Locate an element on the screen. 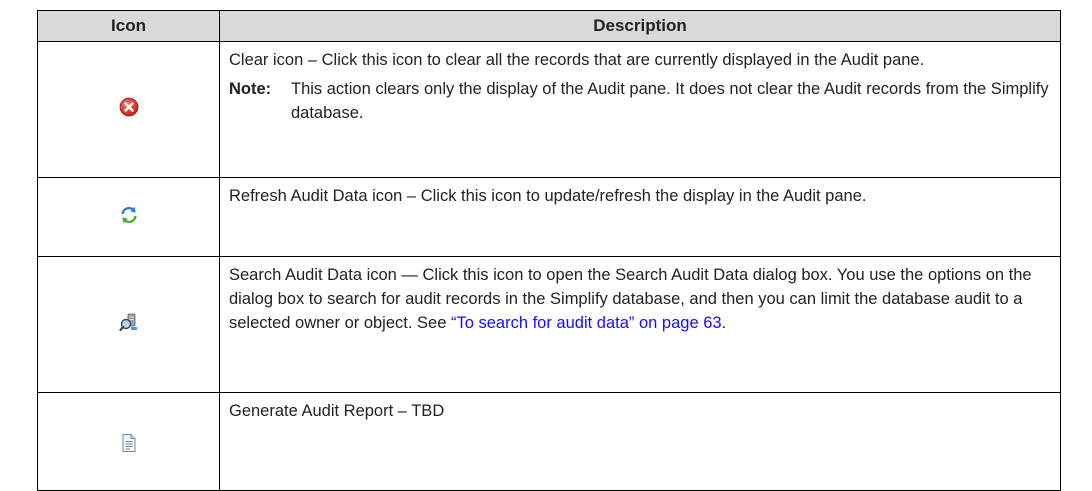 This screenshot has height=491, width=1092. note-label: Note: is located at coordinates (250, 89).